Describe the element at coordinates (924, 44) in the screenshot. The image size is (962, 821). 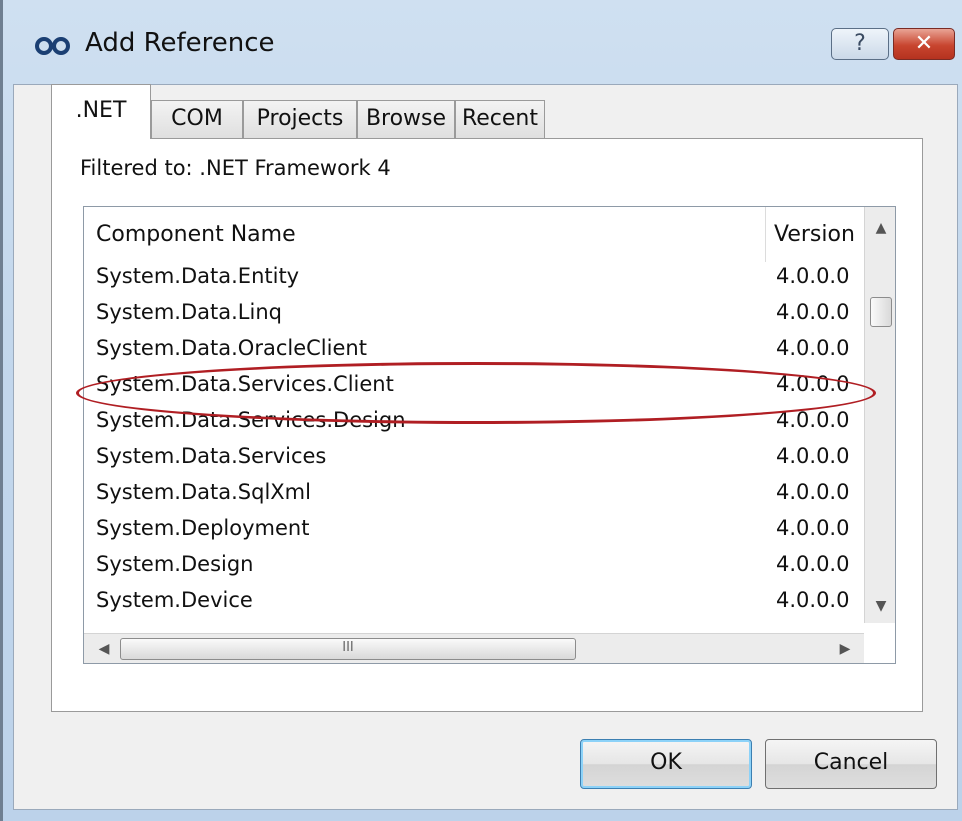
I see `close-button: ✕` at that location.